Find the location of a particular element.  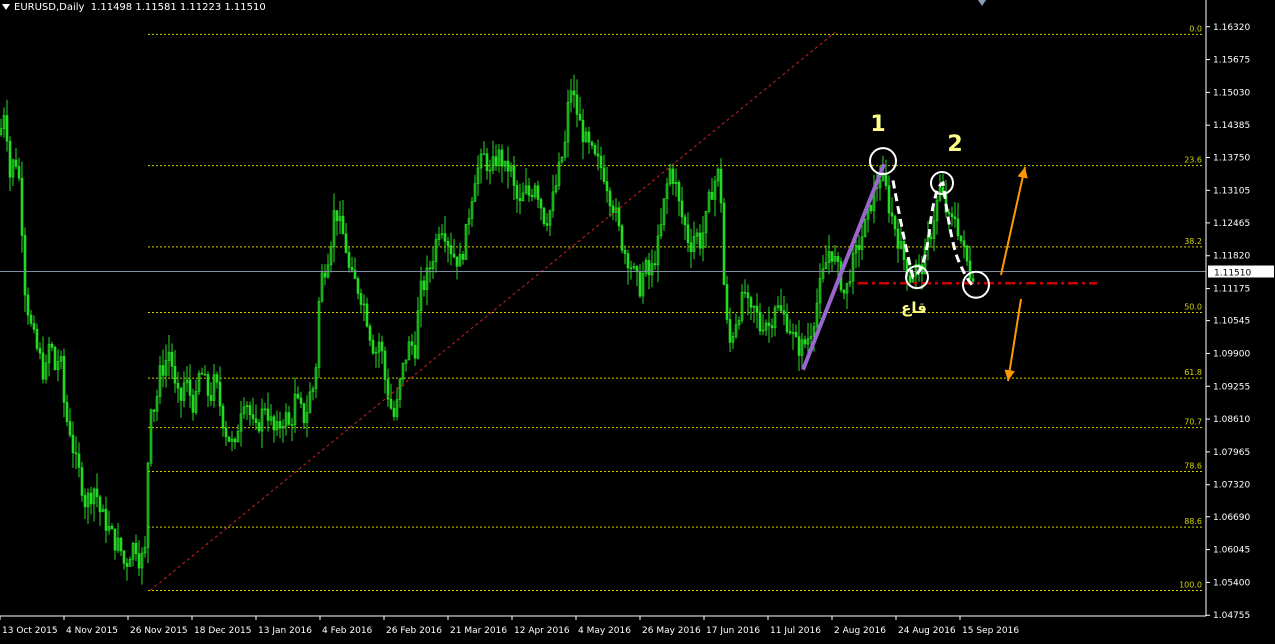

x-tick-label: 26 May 2016 is located at coordinates (671, 631).